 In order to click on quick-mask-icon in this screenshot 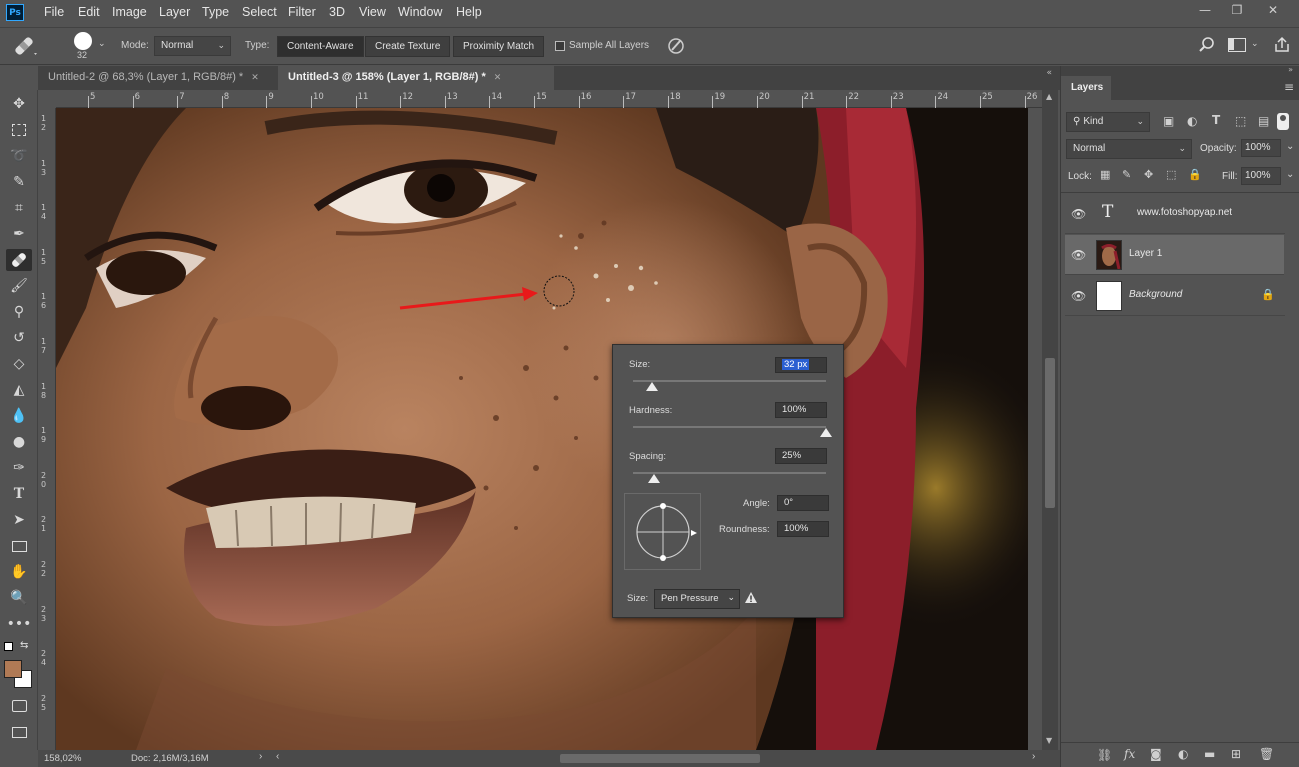, I will do `click(19, 706)`.